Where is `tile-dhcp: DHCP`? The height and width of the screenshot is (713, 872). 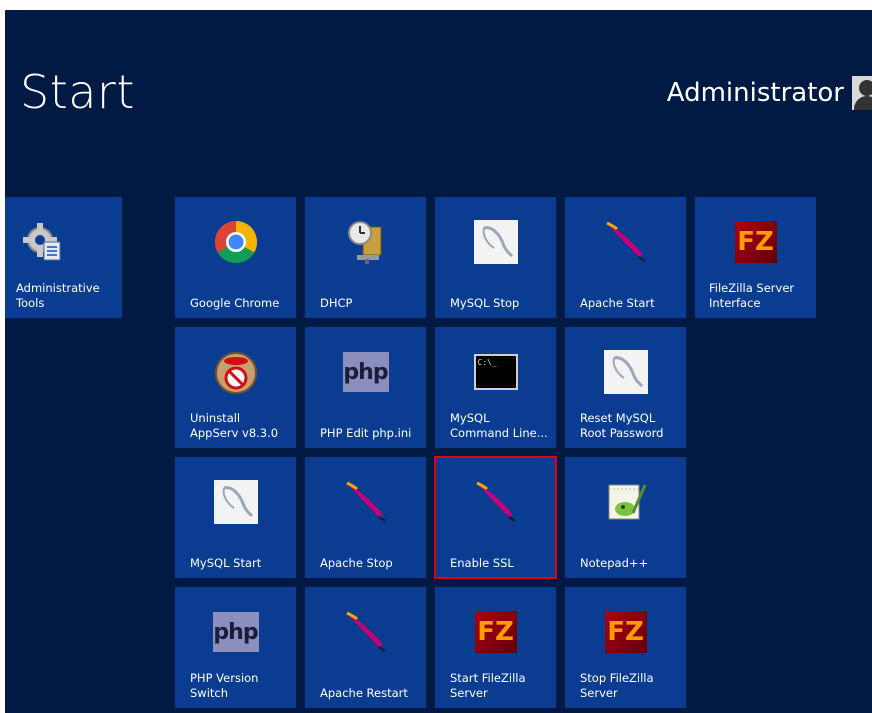 tile-dhcp: DHCP is located at coordinates (365, 257).